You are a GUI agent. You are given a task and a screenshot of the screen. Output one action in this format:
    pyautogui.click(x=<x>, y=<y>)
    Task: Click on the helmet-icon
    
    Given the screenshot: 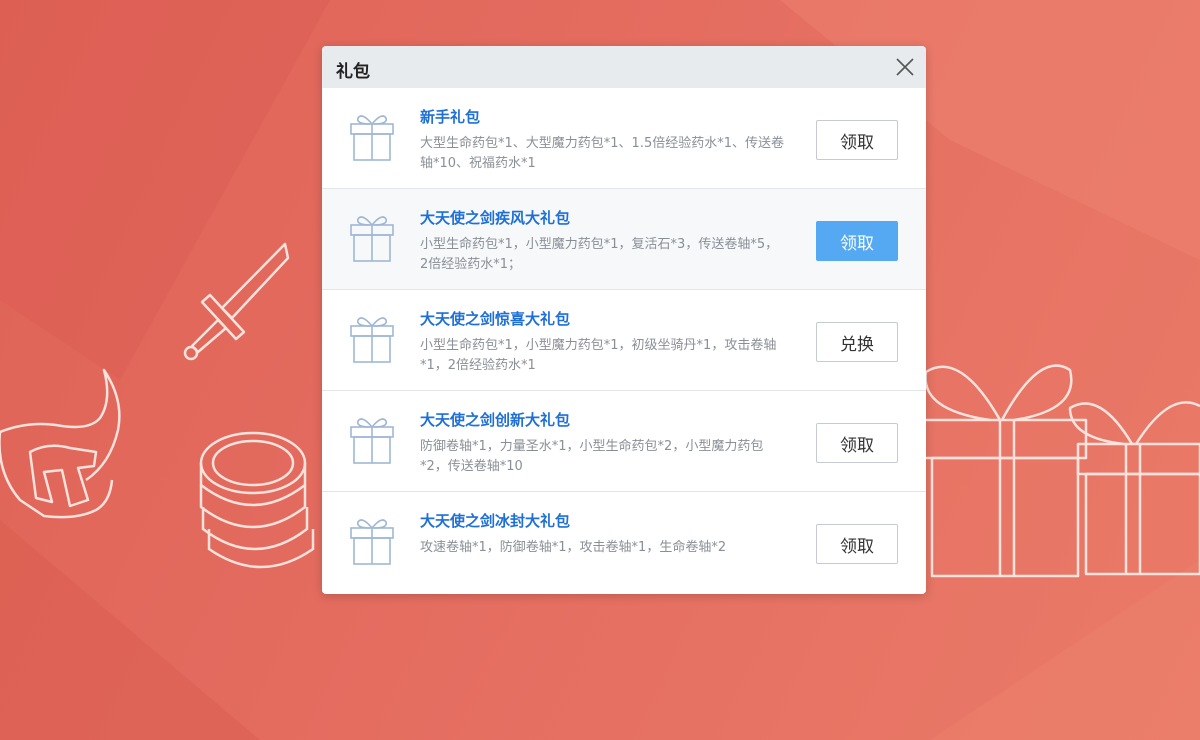 What is the action you would take?
    pyautogui.click(x=60, y=443)
    